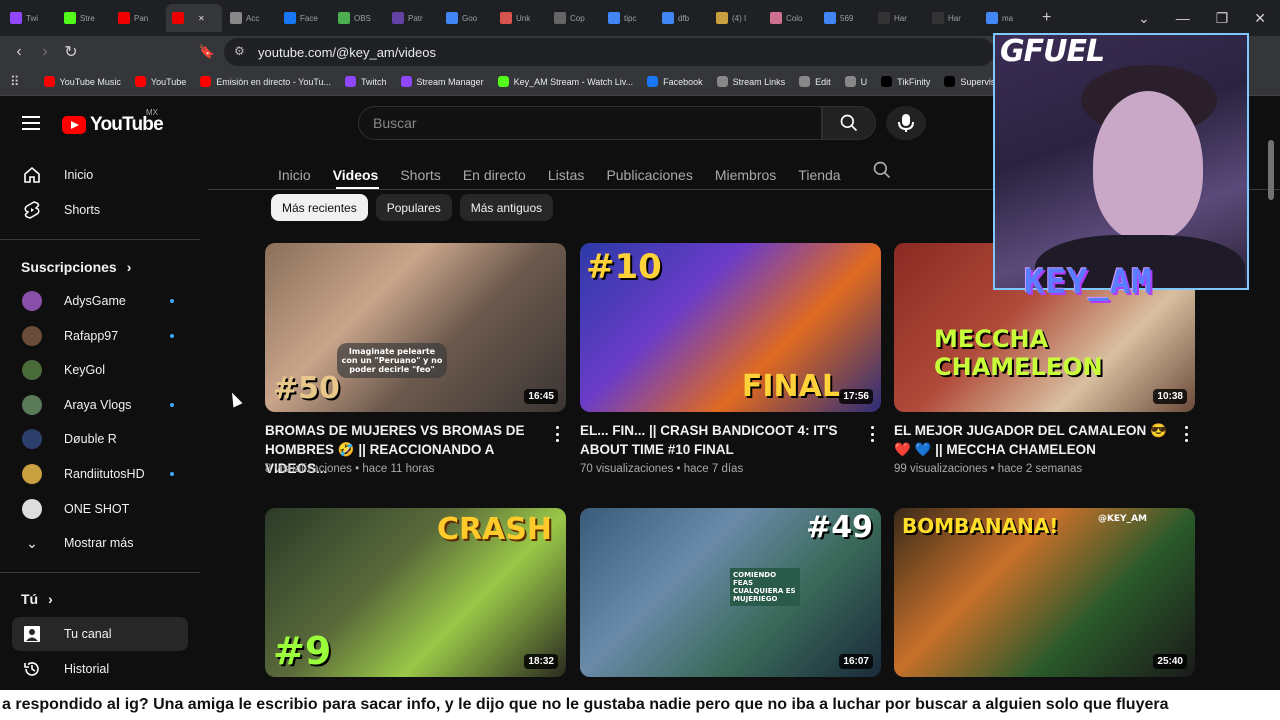 This screenshot has height=720, width=1280. What do you see at coordinates (882, 172) in the screenshot?
I see `channel-search-icon` at bounding box center [882, 172].